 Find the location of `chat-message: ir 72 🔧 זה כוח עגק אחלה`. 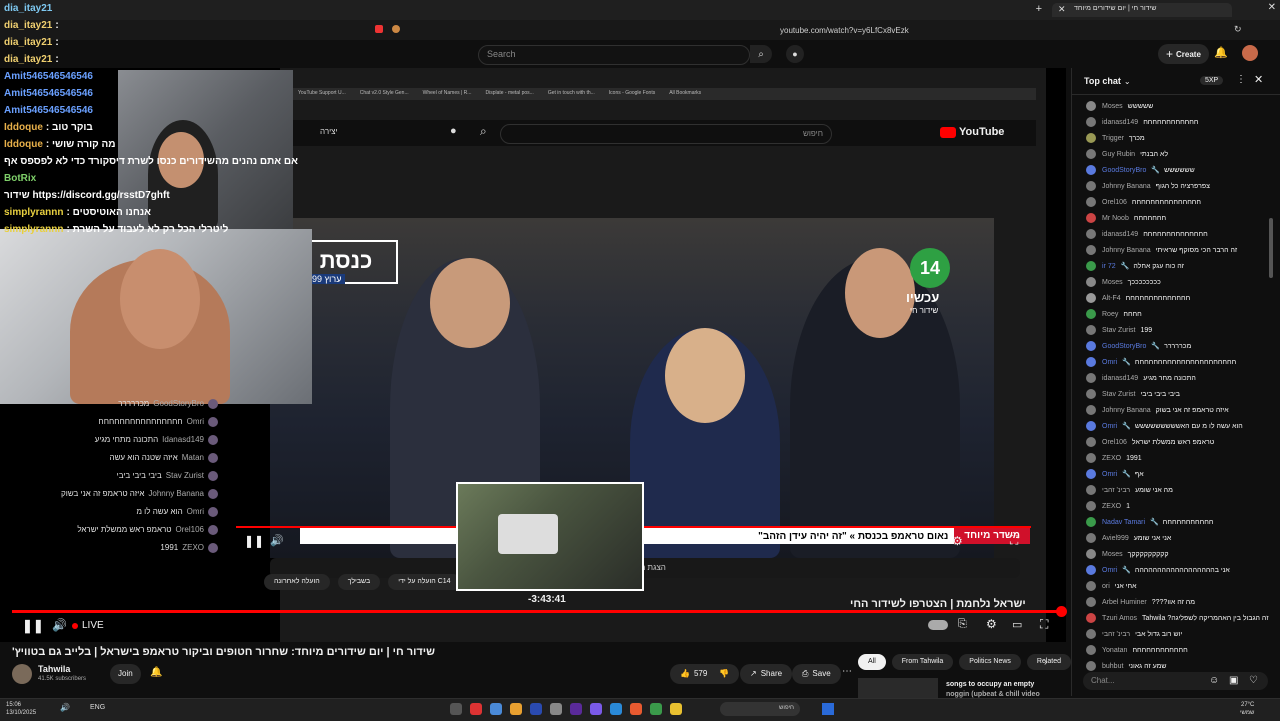

chat-message: ir 72 🔧 זה כוח עגק אחלה is located at coordinates (1176, 266).